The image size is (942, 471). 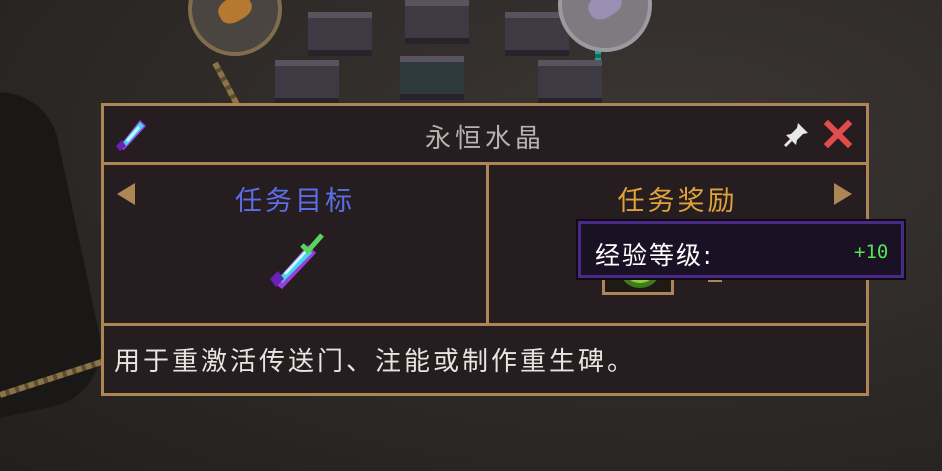 I want to click on quest-title-bar: 永恒水晶, so click(x=485, y=135).